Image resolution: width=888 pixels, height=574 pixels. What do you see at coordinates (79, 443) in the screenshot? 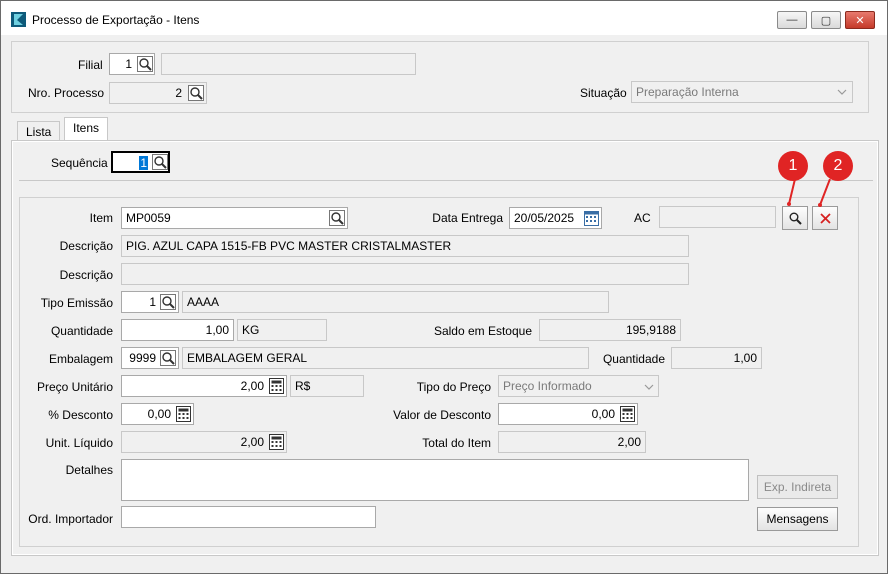
I see `unit-liquido-label: Unit. Líquido` at bounding box center [79, 443].